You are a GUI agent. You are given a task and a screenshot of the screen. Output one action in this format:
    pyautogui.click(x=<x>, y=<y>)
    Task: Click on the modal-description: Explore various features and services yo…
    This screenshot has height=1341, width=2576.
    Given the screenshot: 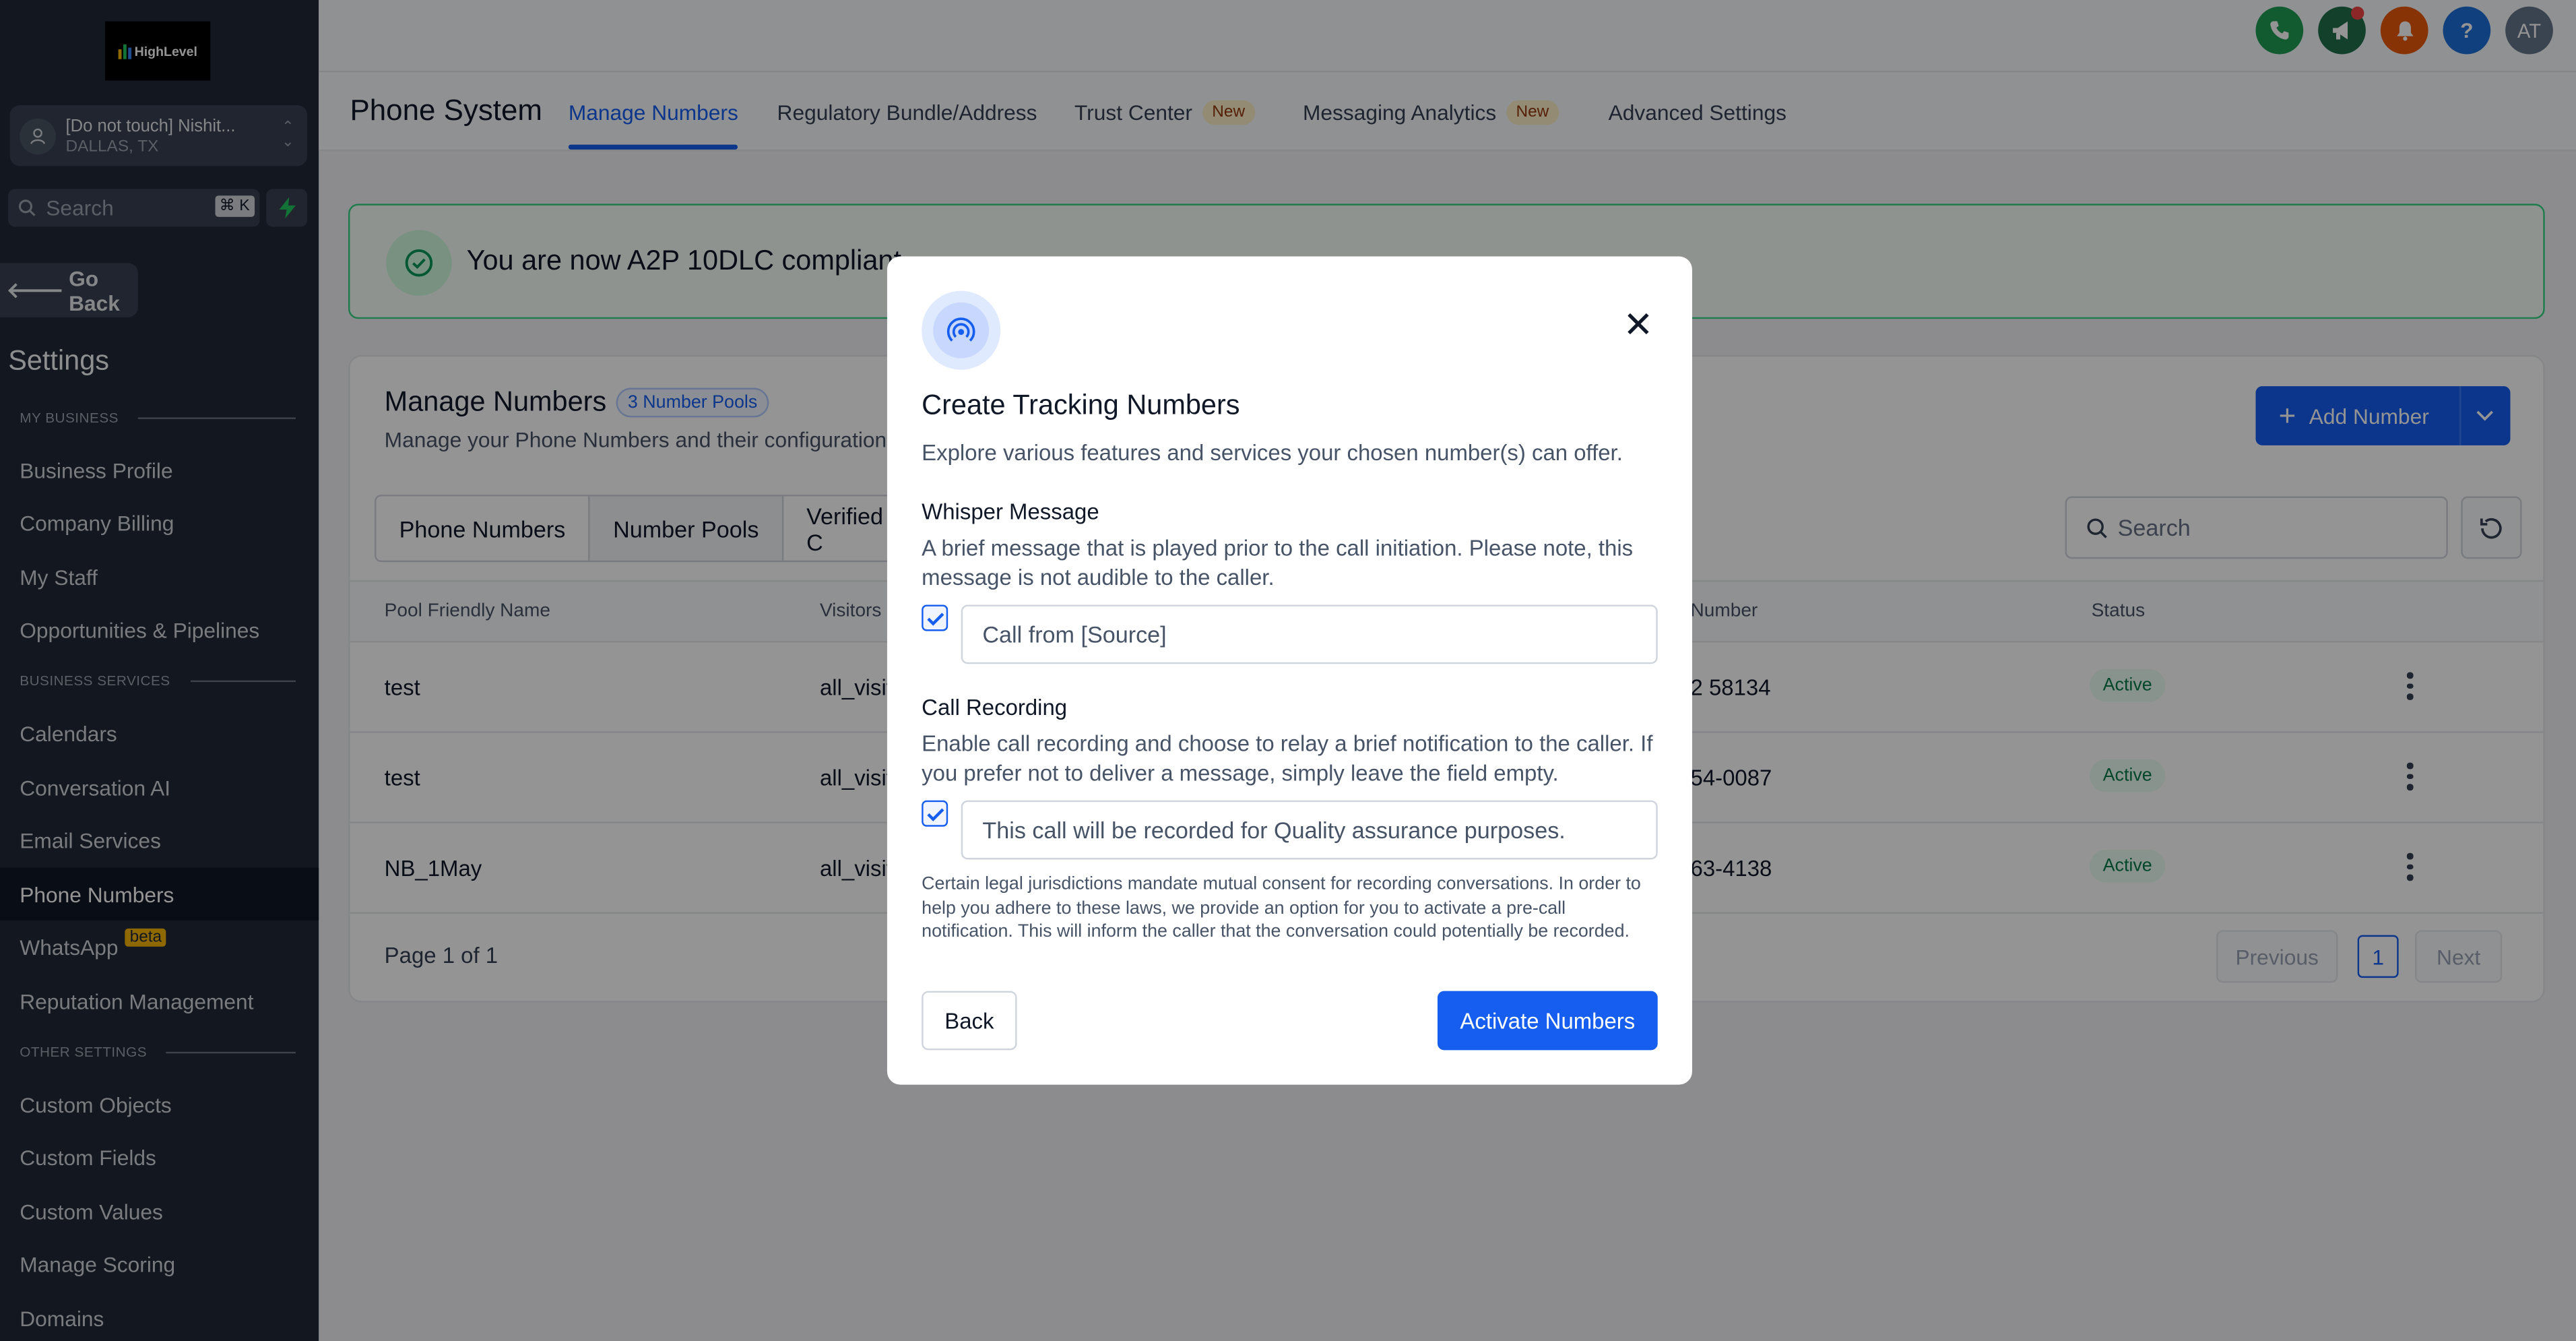 What is the action you would take?
    pyautogui.click(x=1272, y=453)
    